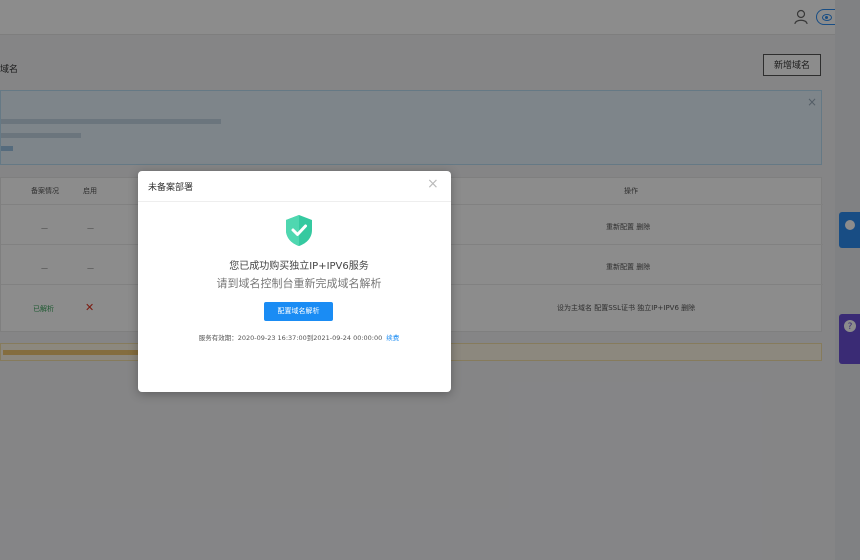  Describe the element at coordinates (299, 283) in the screenshot. I see `instruction-message: 请到域名控制台重新完成域名解析` at that location.